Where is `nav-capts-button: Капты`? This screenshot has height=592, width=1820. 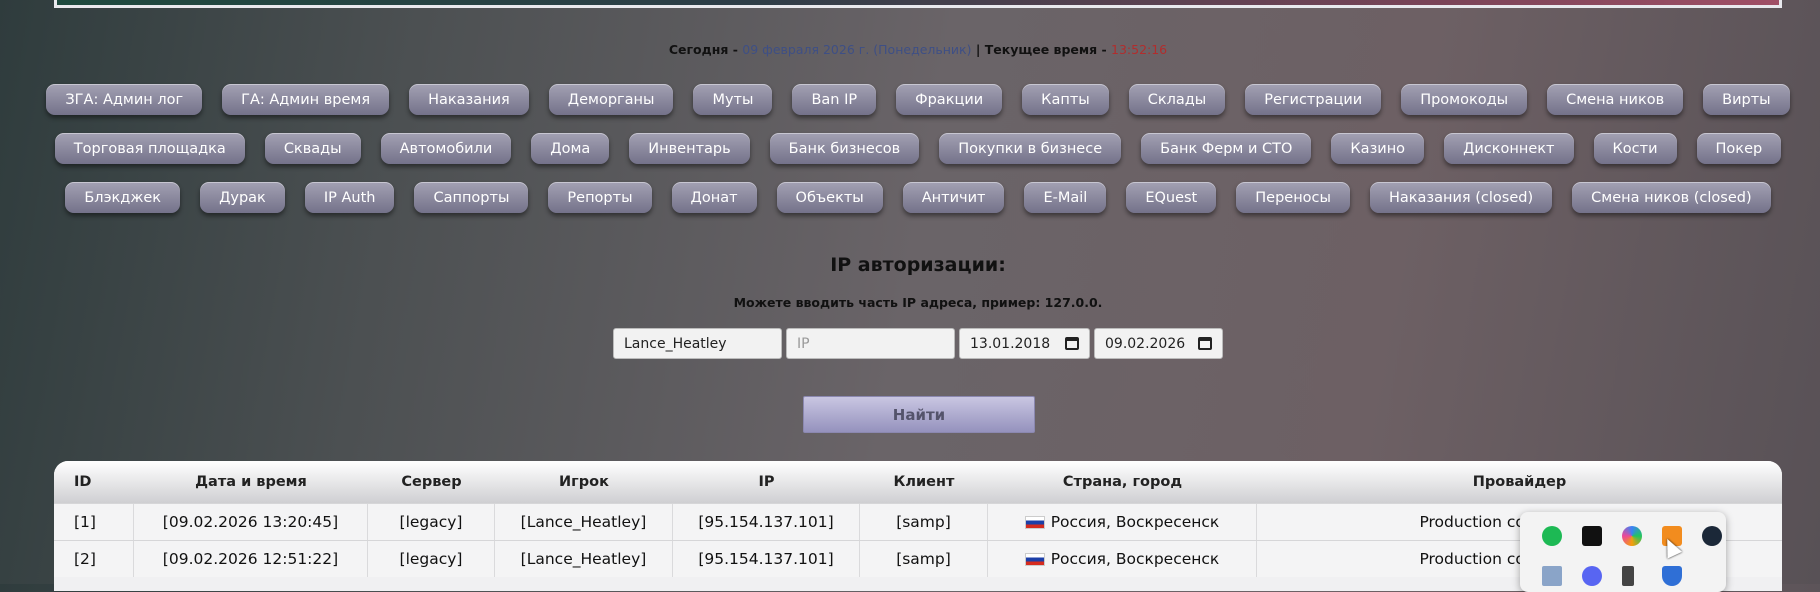 nav-capts-button: Капты is located at coordinates (1065, 99).